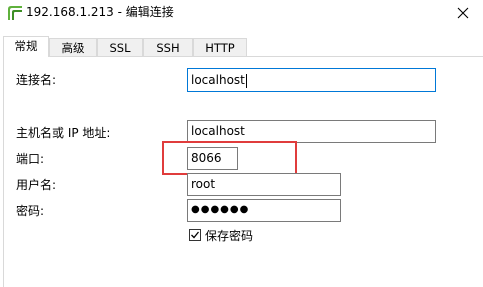 This screenshot has height=287, width=483. What do you see at coordinates (264, 210) in the screenshot?
I see `password-input: ●●●●●●` at bounding box center [264, 210].